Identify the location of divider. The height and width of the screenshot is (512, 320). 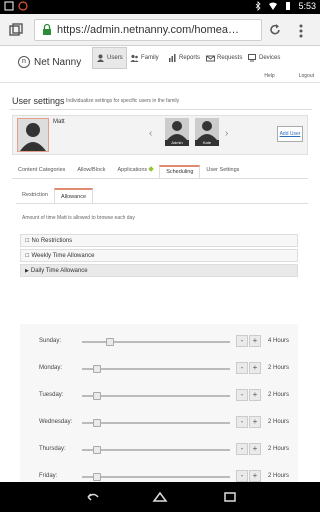
(161, 109).